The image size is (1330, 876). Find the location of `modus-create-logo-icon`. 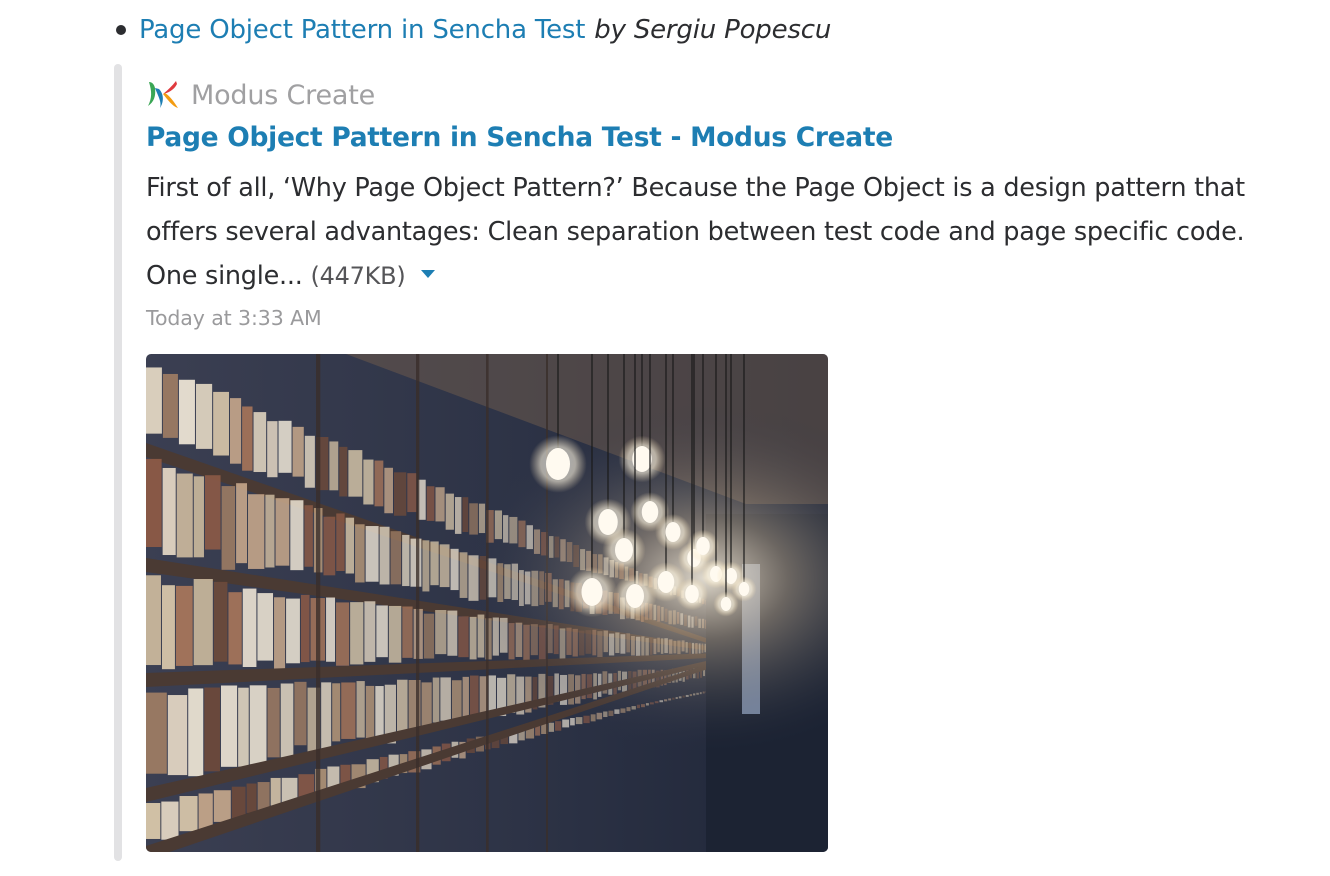

modus-create-logo-icon is located at coordinates (163, 94).